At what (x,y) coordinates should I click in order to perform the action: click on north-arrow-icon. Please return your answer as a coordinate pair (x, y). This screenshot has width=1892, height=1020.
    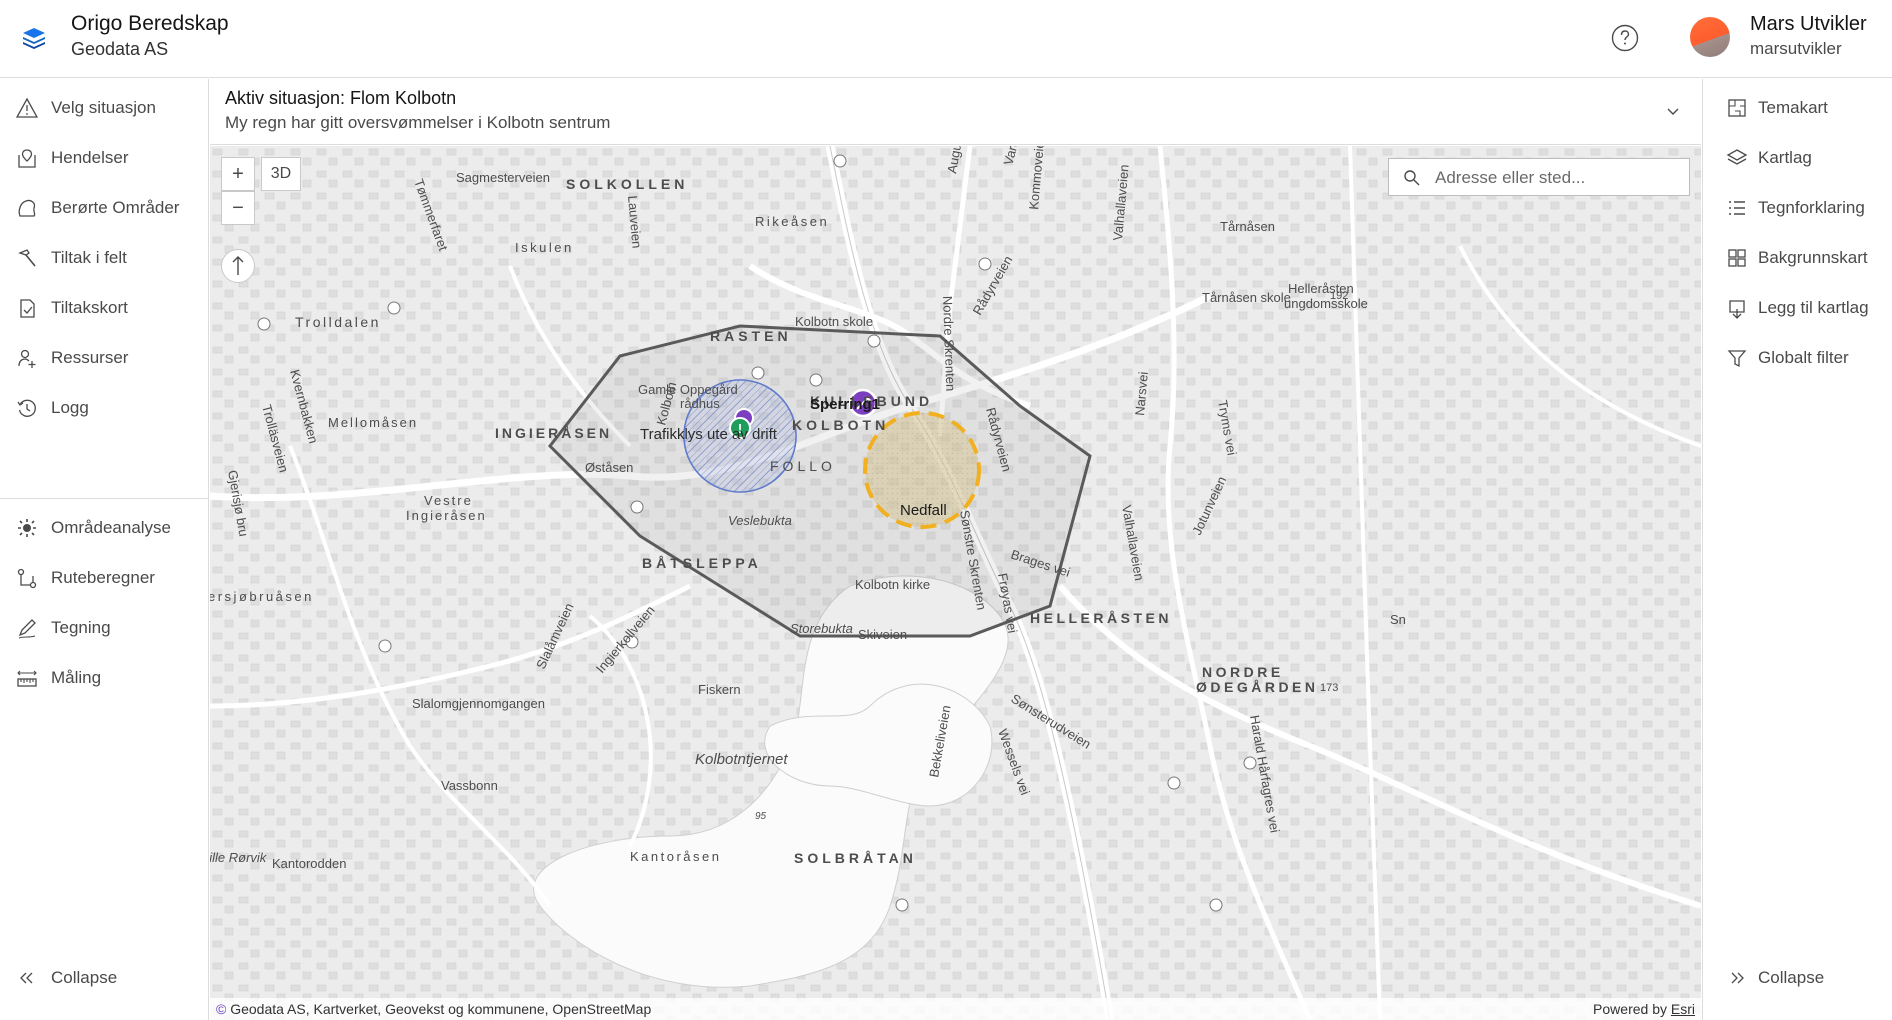
    Looking at the image, I should click on (238, 265).